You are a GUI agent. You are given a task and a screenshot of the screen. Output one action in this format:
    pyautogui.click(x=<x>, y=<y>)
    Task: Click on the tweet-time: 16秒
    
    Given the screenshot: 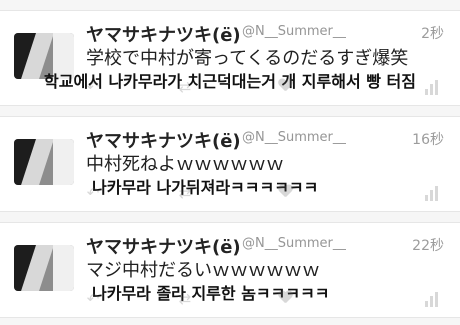 What is the action you would take?
    pyautogui.click(x=428, y=140)
    